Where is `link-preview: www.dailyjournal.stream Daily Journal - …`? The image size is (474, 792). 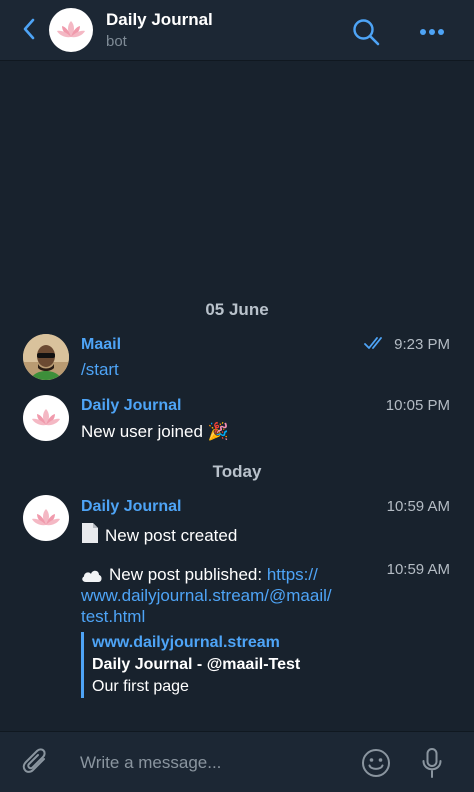
link-preview: www.dailyjournal.stream Daily Journal - … is located at coordinates (216, 665).